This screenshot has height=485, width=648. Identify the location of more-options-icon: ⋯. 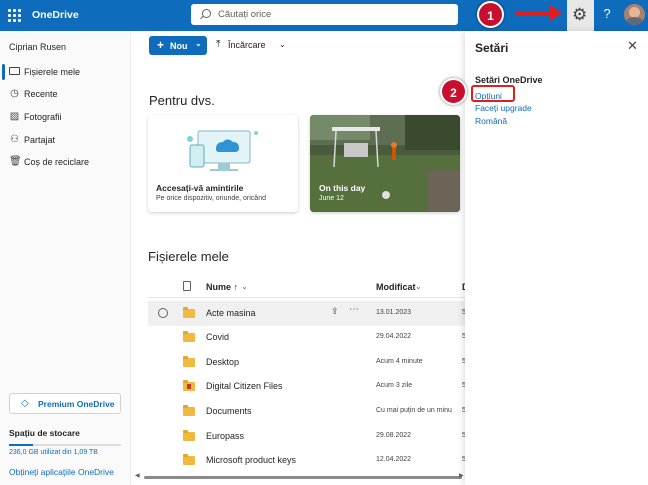
(354, 309).